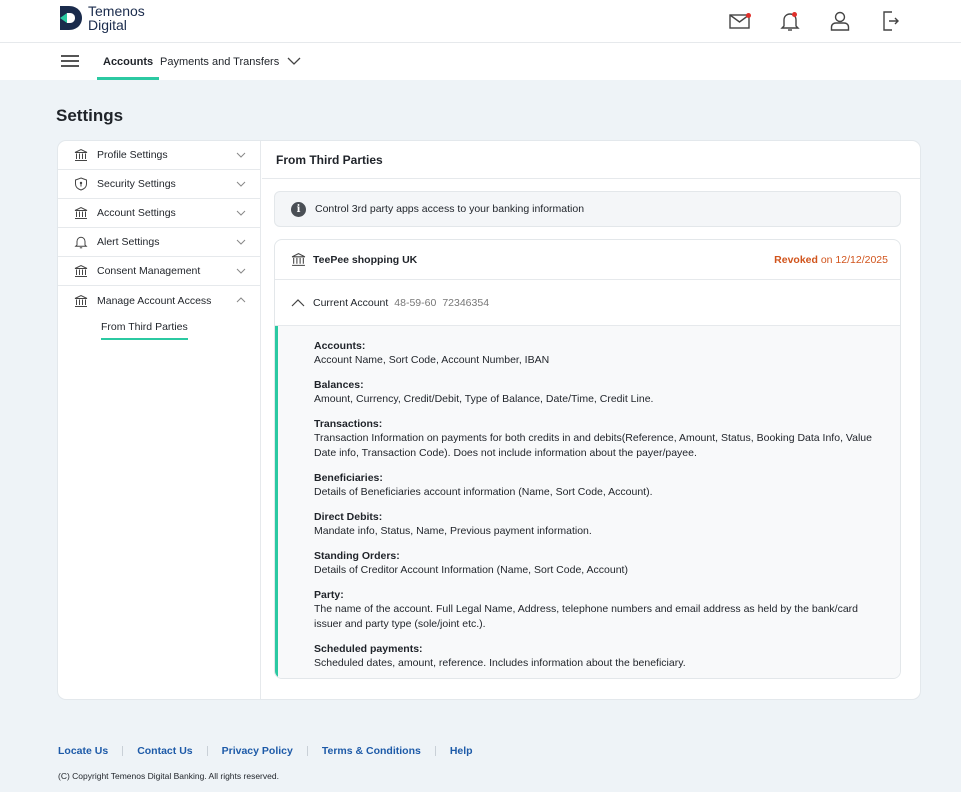  I want to click on profile-button, so click(840, 21).